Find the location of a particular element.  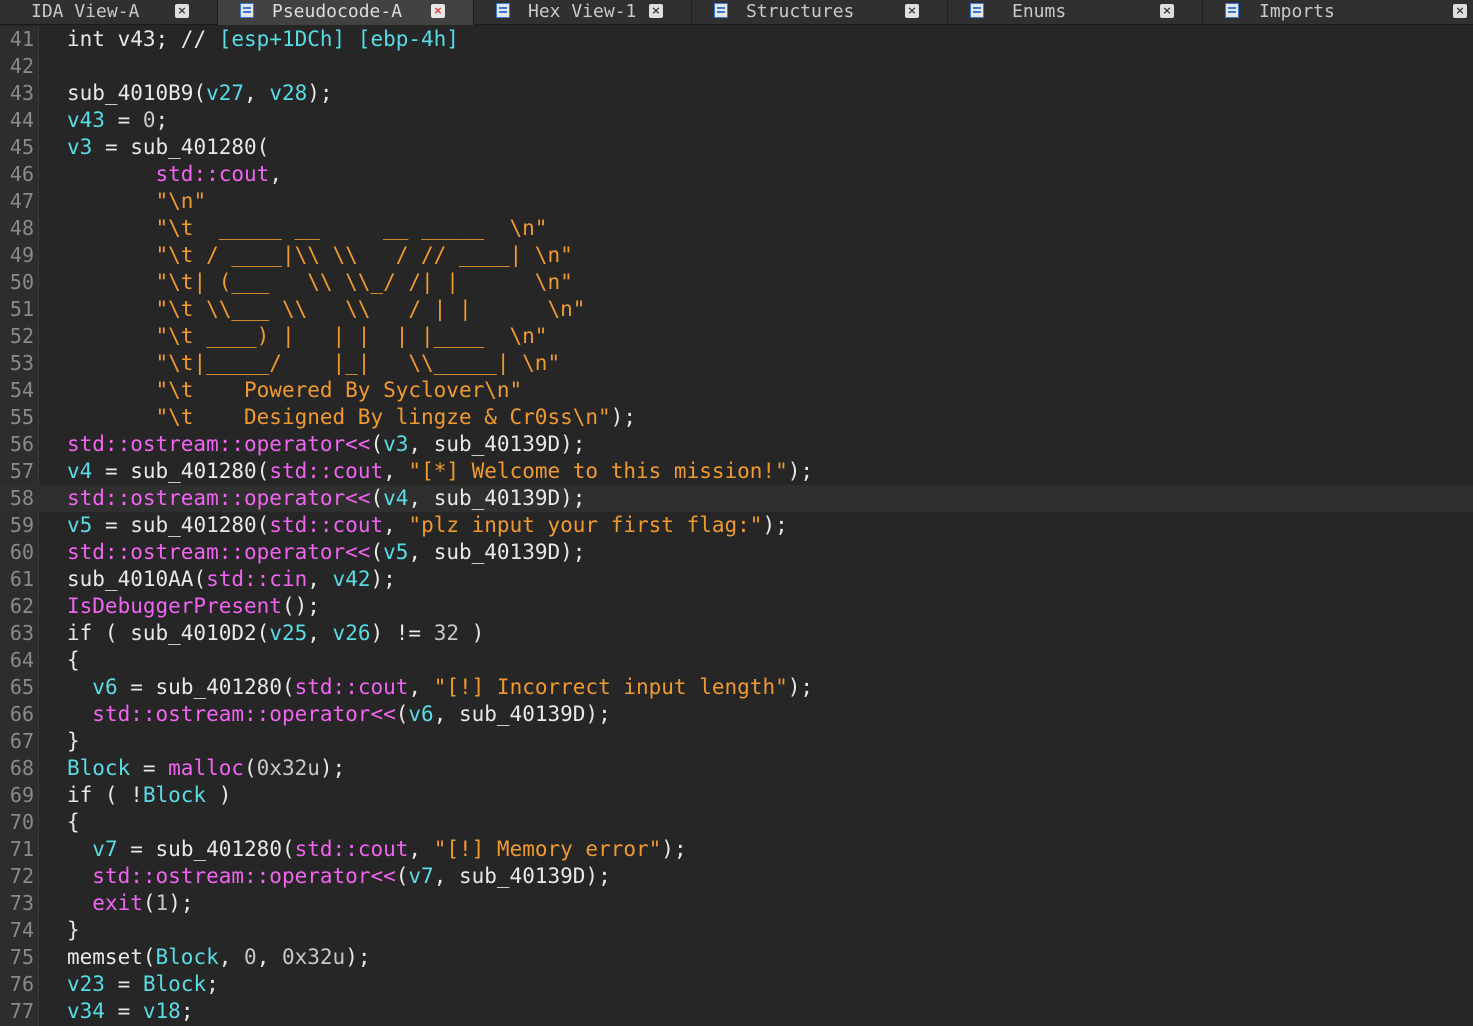

code-token: 32 is located at coordinates (446, 633).